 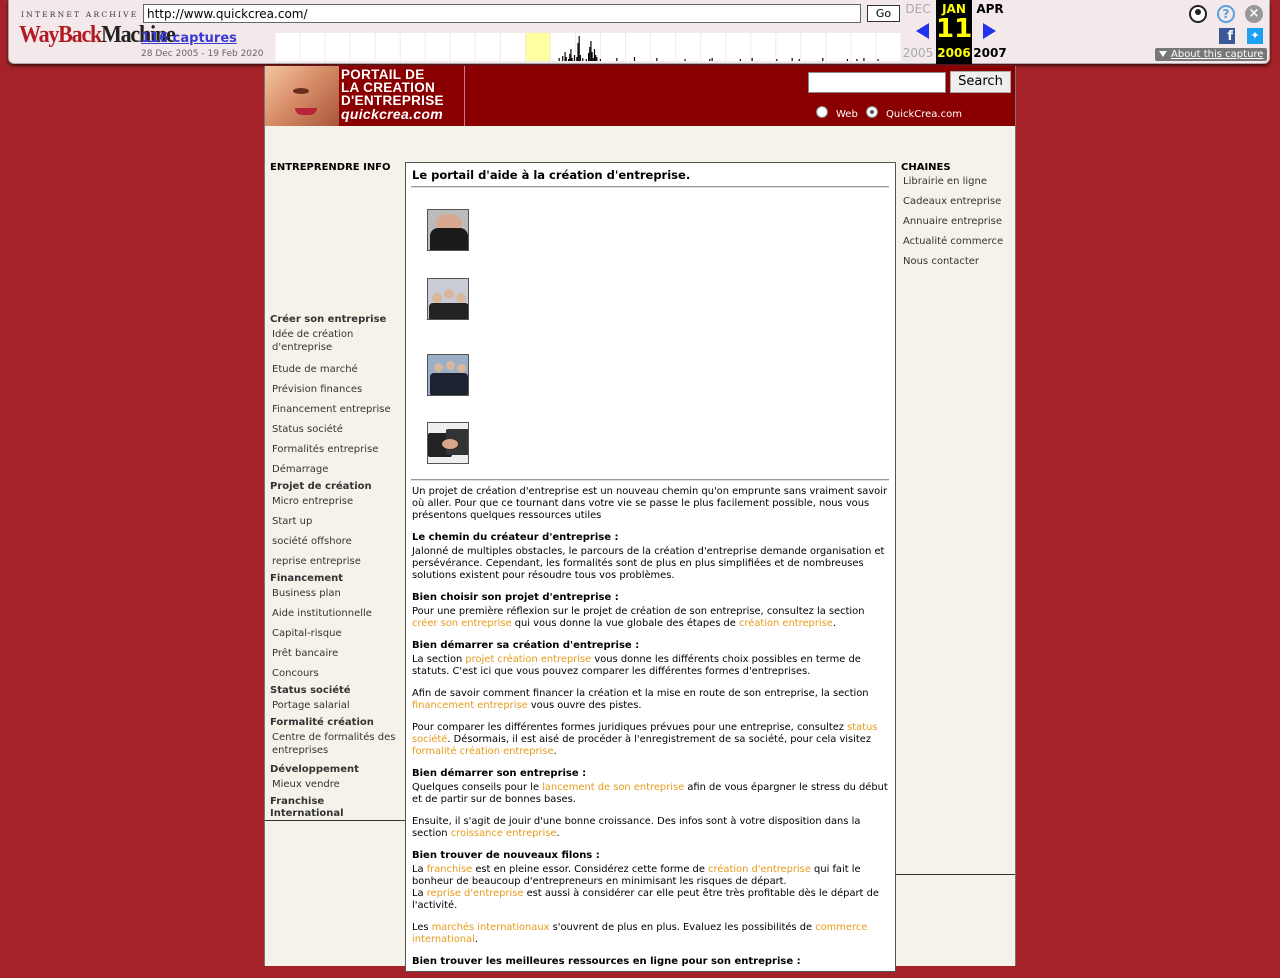 I want to click on nav-section-formalite: Formalité création, so click(x=322, y=723).